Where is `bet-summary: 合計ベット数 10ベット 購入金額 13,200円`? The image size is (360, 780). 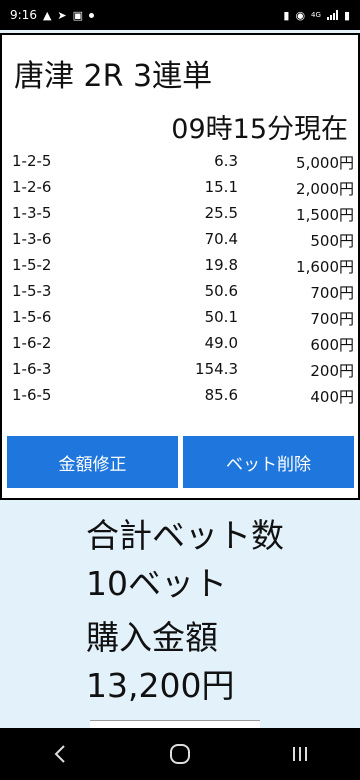
bet-summary: 合計ベット数 10ベット 購入金額 13,200円 is located at coordinates (185, 611).